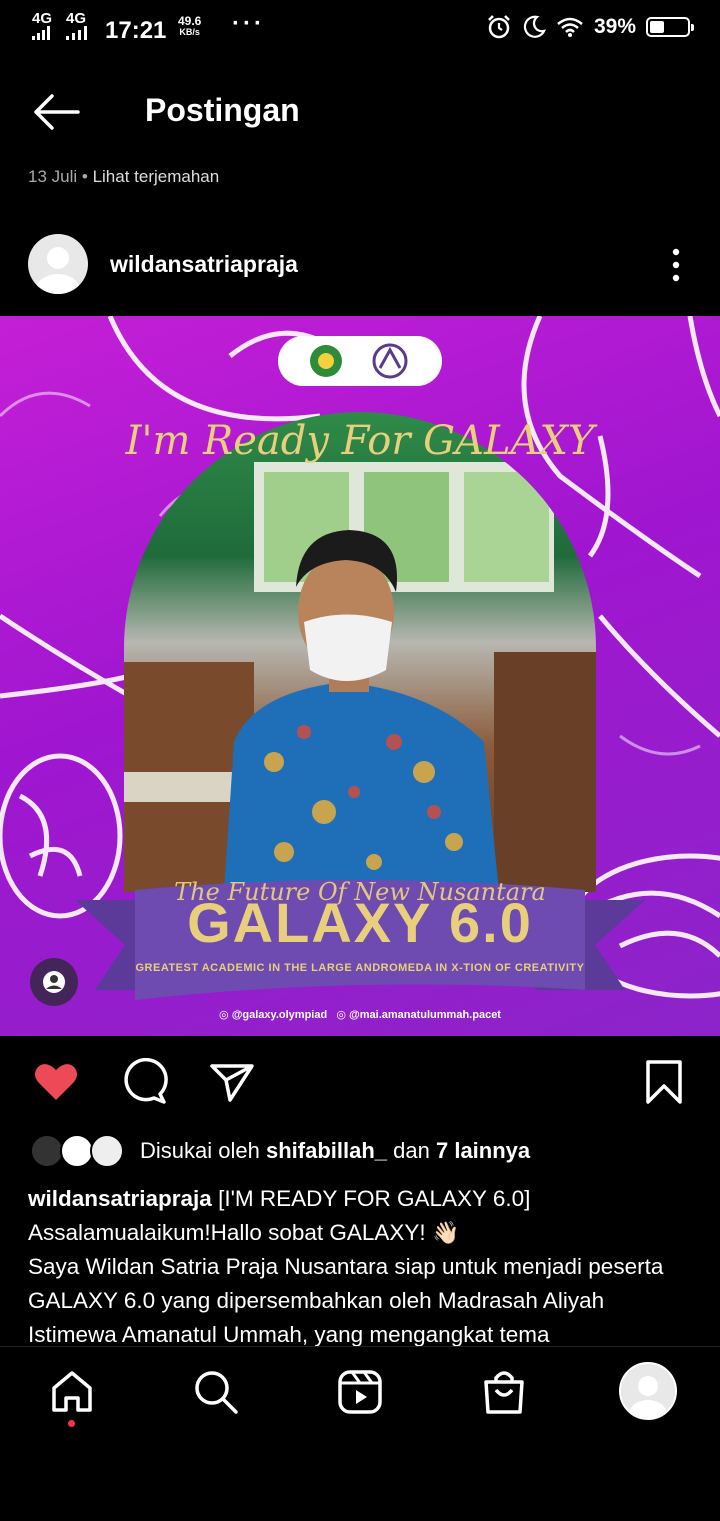  I want to click on battery-level, so click(657, 27).